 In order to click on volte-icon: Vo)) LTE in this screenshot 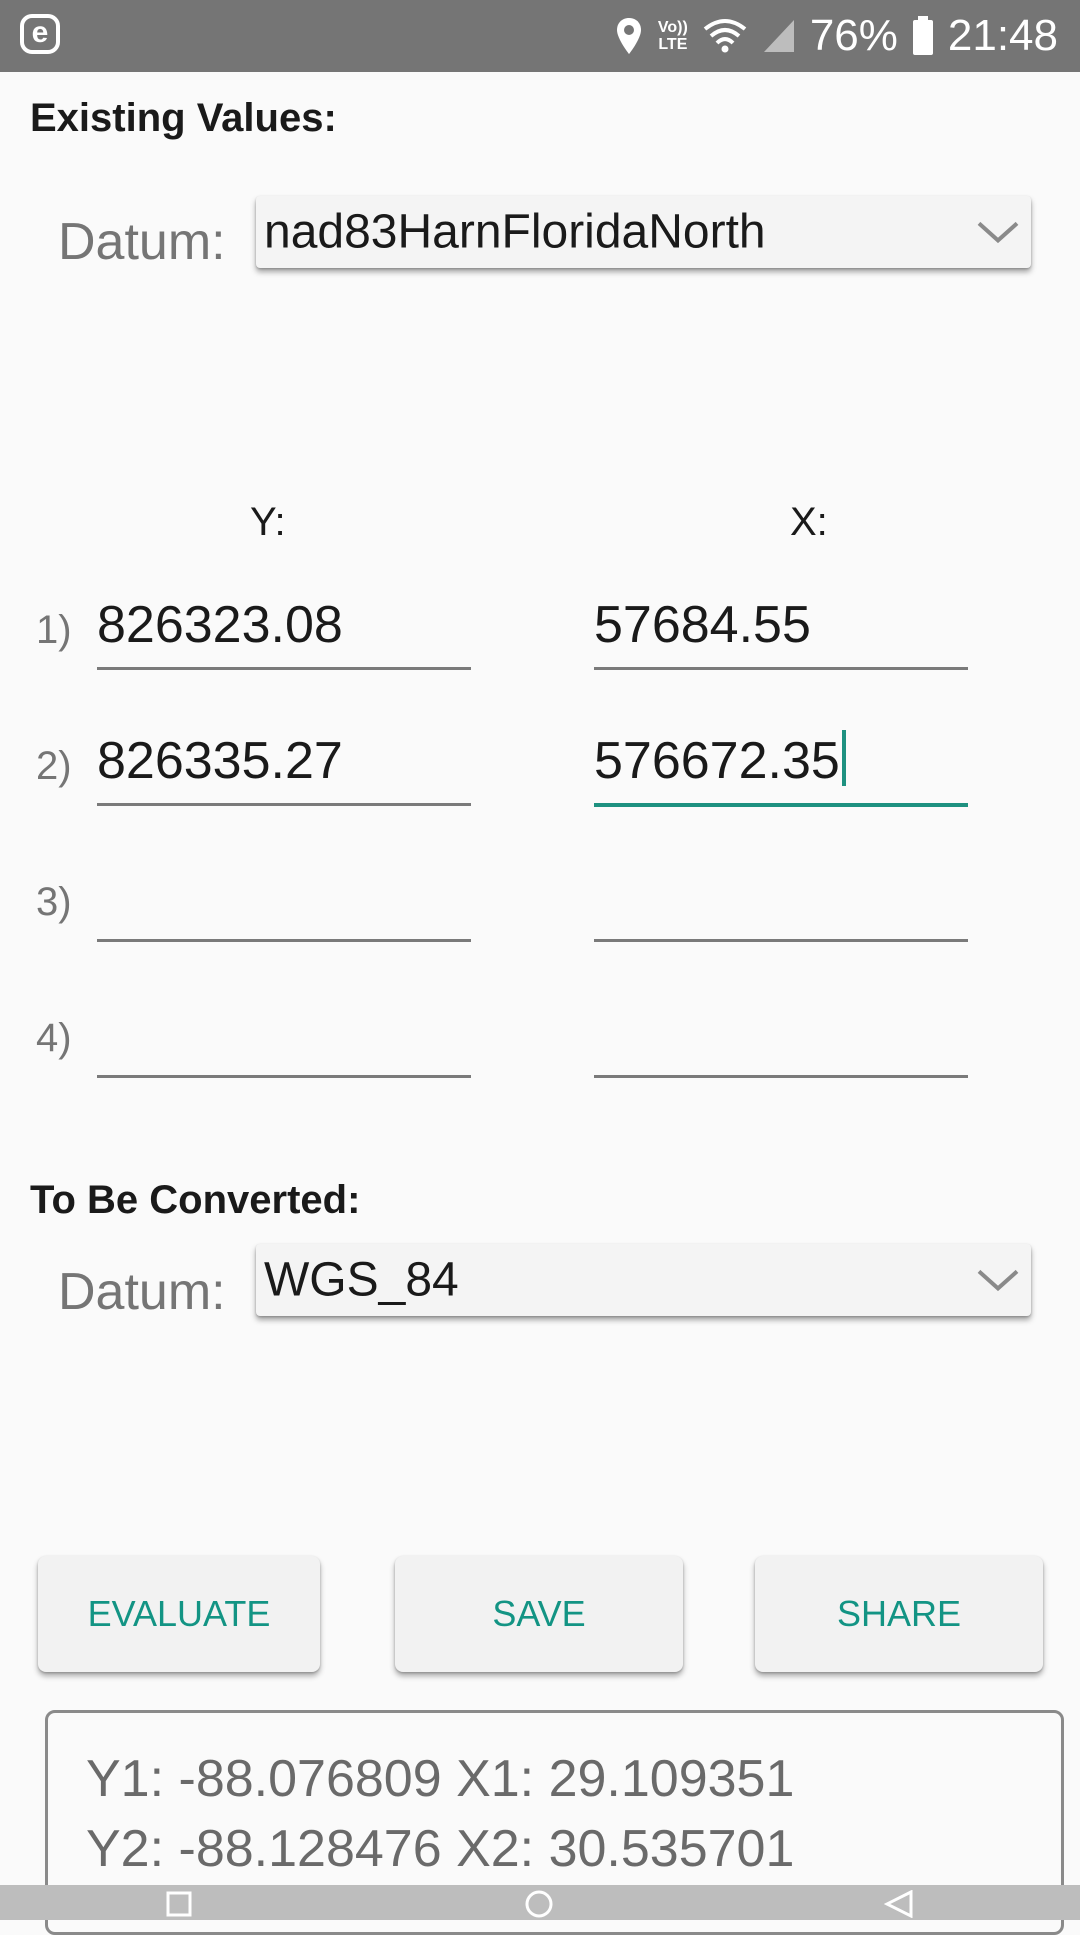, I will do `click(672, 36)`.